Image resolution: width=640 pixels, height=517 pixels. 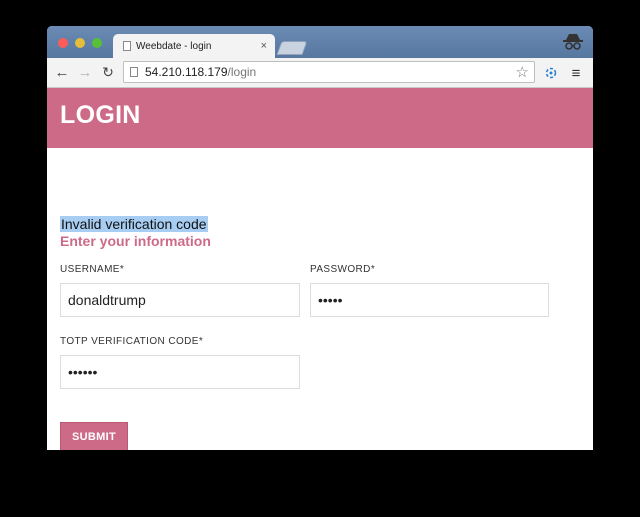 I want to click on maximize-window-button, so click(x=97, y=43).